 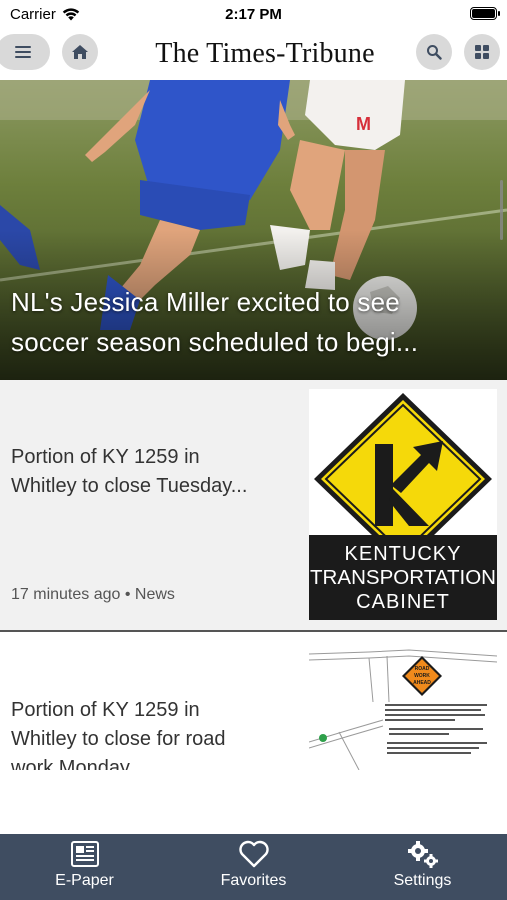 I want to click on sections-button, so click(x=482, y=52).